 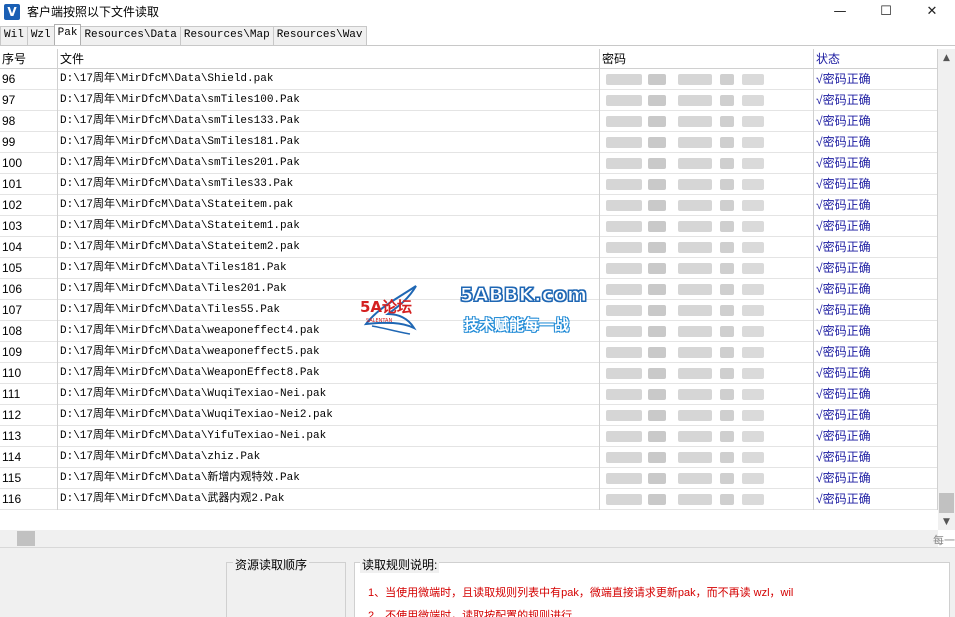 I want to click on cell-file-path: D:\17周年\MirDfcM\Data\Shield.pak, so click(x=329, y=79).